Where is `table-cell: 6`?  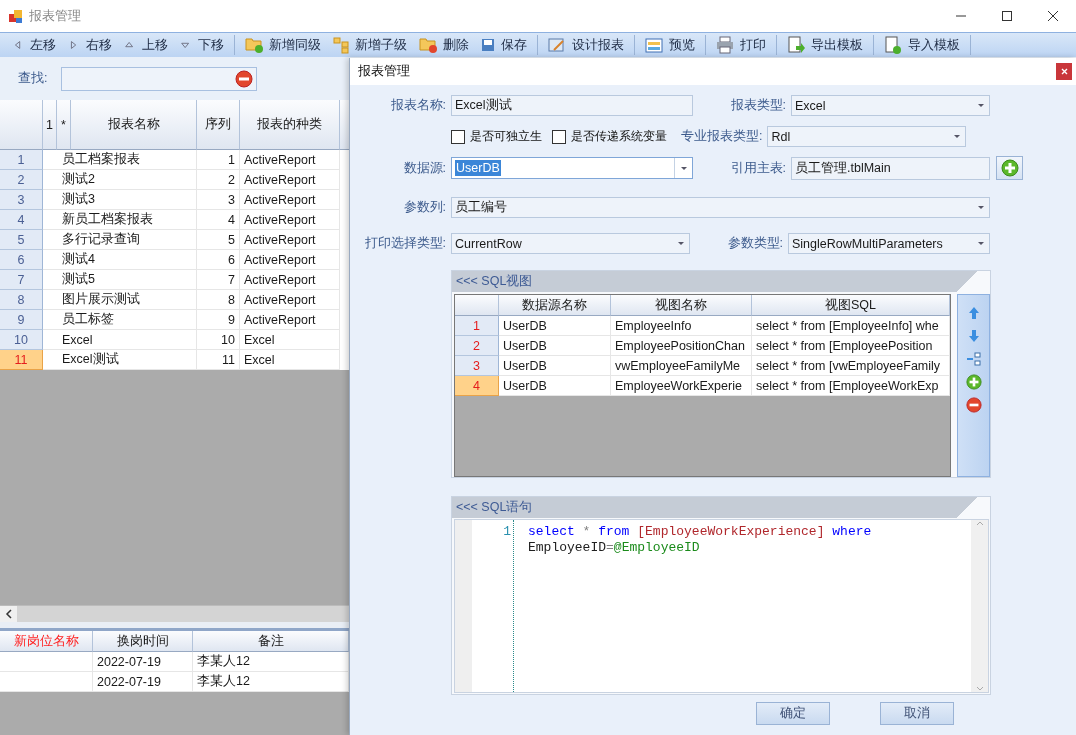 table-cell: 6 is located at coordinates (218, 260).